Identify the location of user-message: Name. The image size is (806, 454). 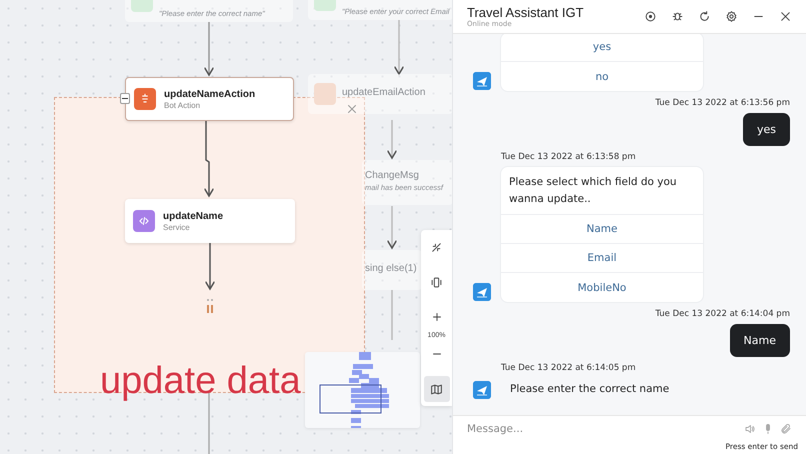
(760, 340).